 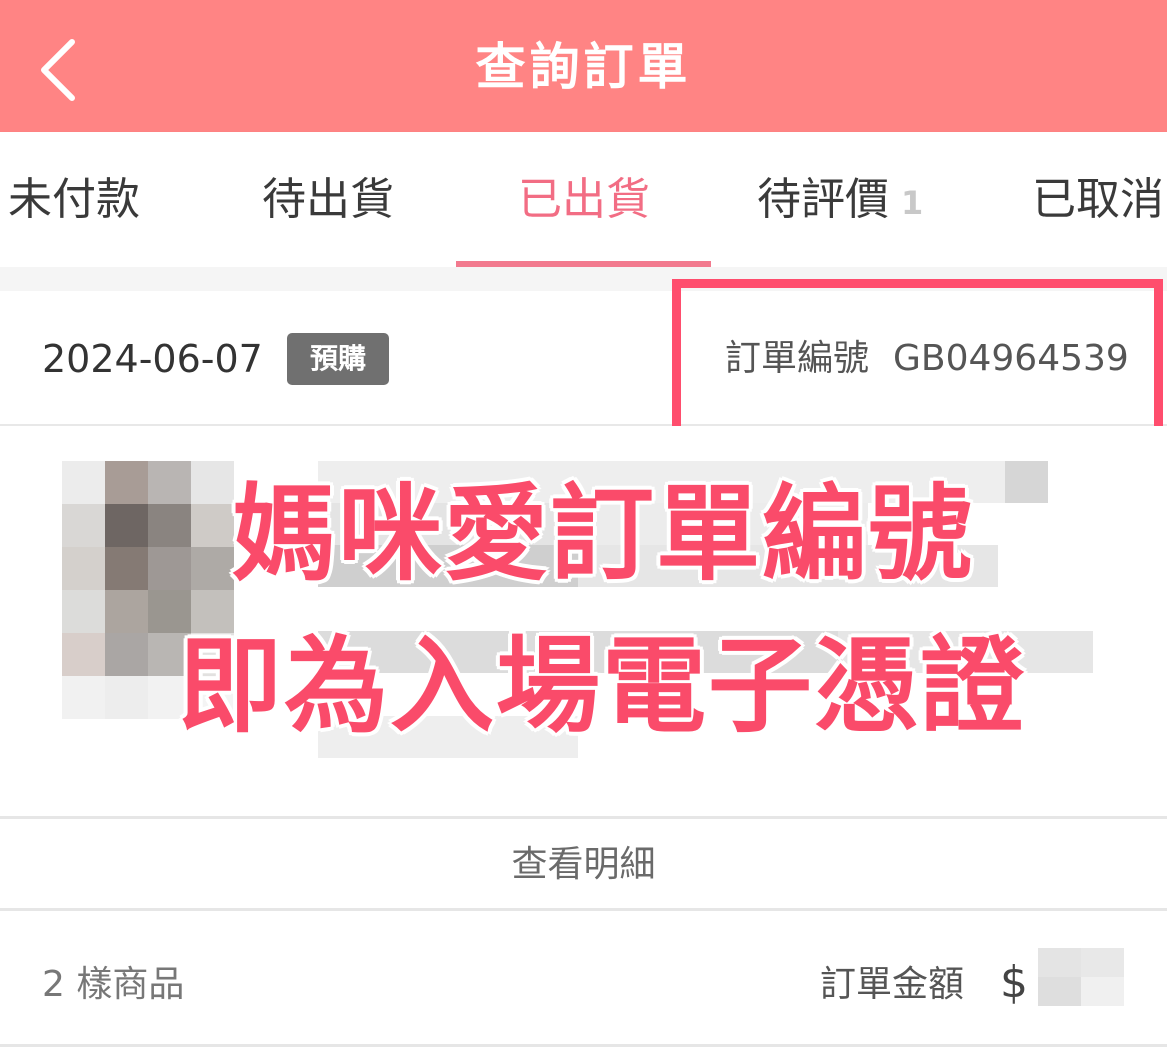 I want to click on tab-to-ship: 待出貨, so click(x=328, y=200).